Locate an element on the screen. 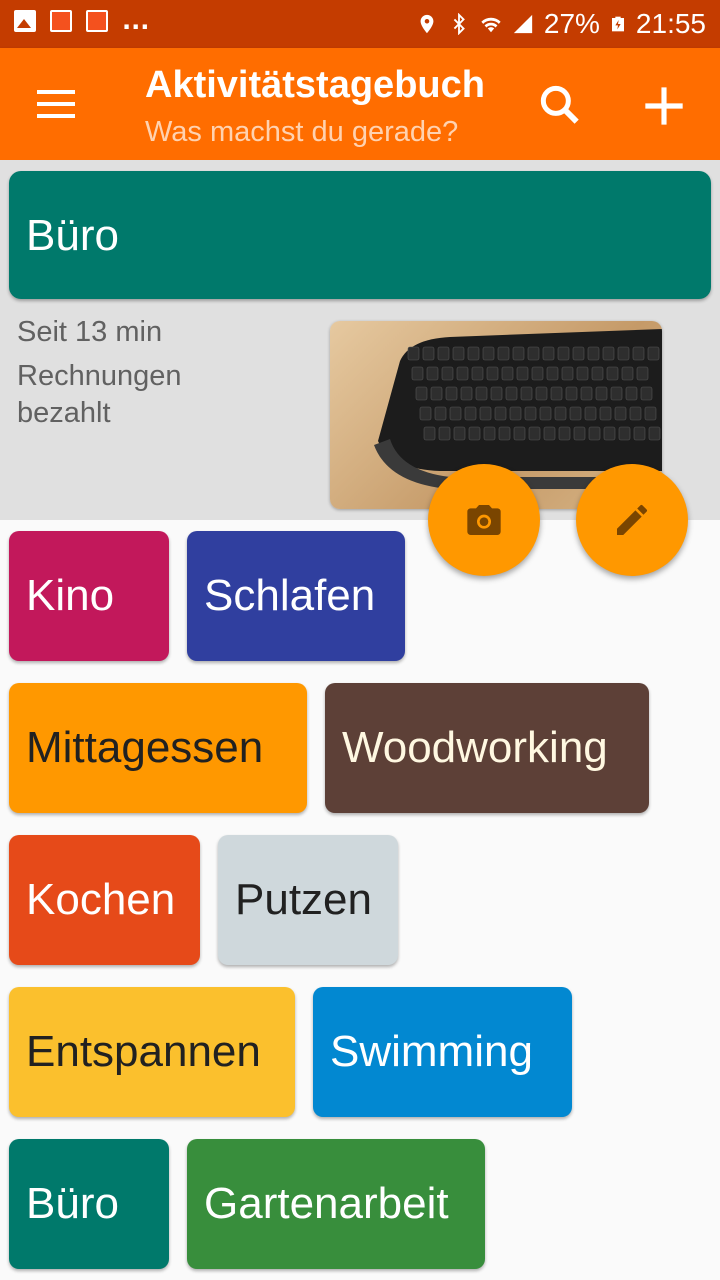  activity-tile: Kino is located at coordinates (89, 596).